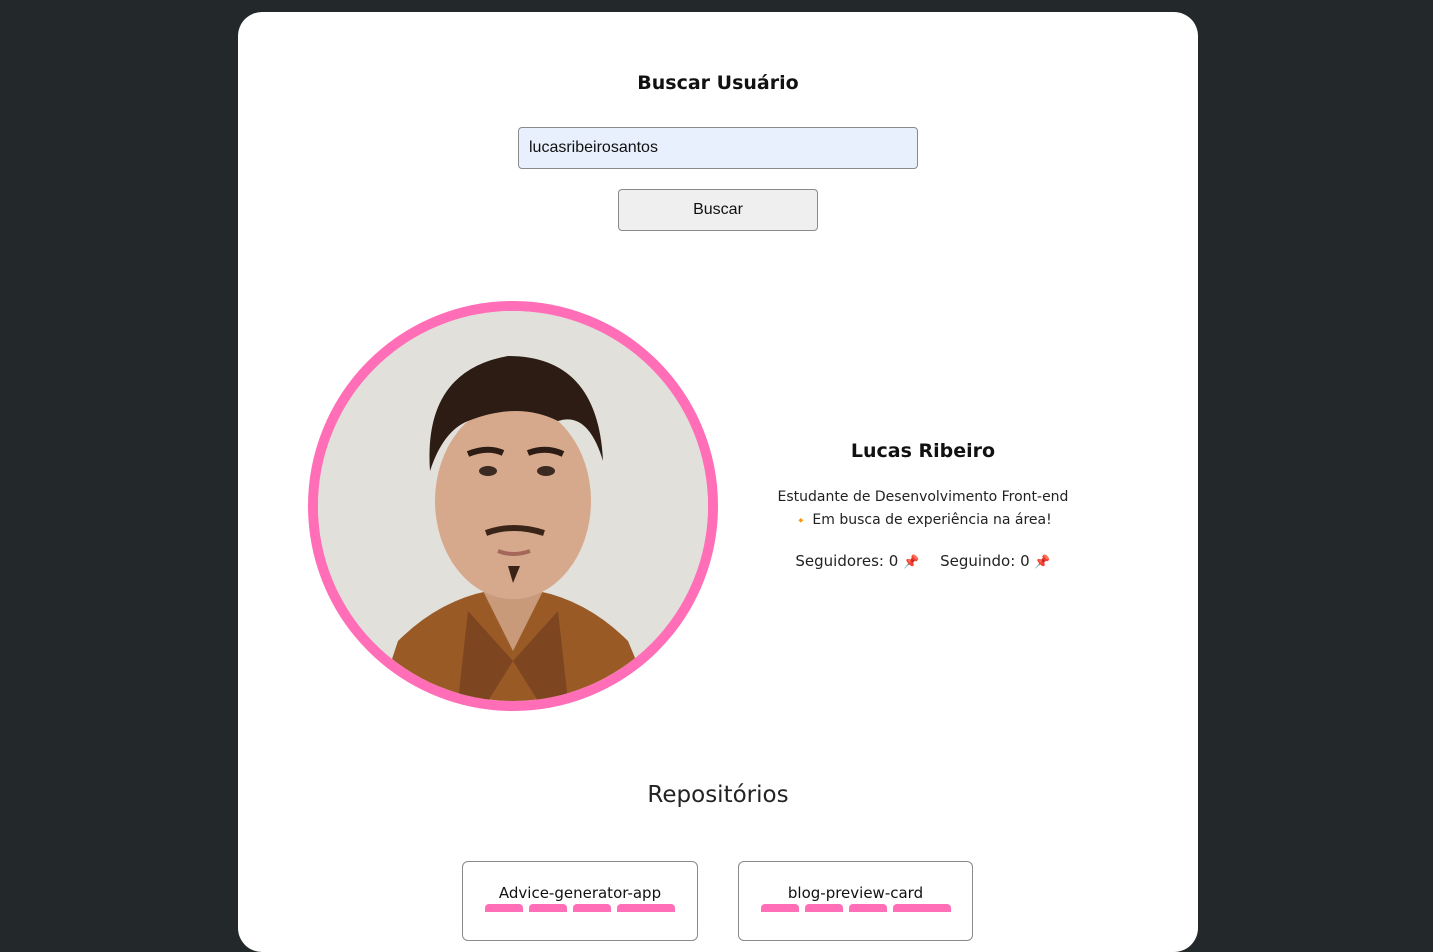 This screenshot has height=952, width=1433. I want to click on following-stat: Seguindo: 0 📌, so click(995, 561).